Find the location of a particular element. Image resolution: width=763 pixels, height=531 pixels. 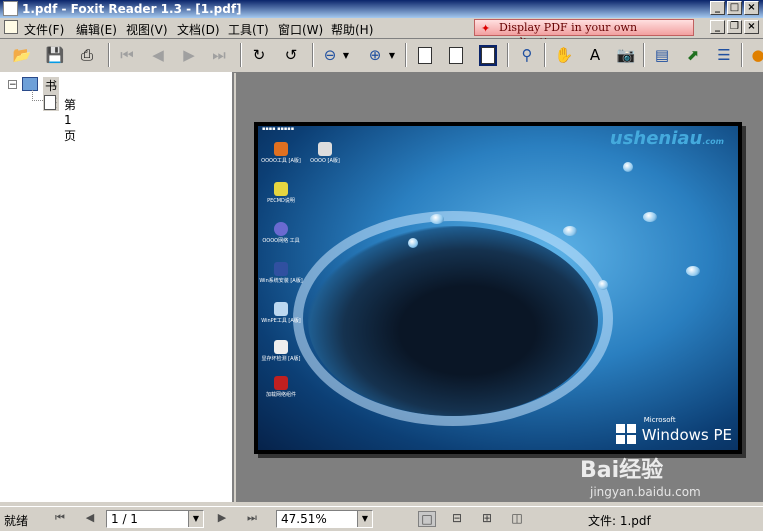

doc-close-button: × is located at coordinates (751, 27).